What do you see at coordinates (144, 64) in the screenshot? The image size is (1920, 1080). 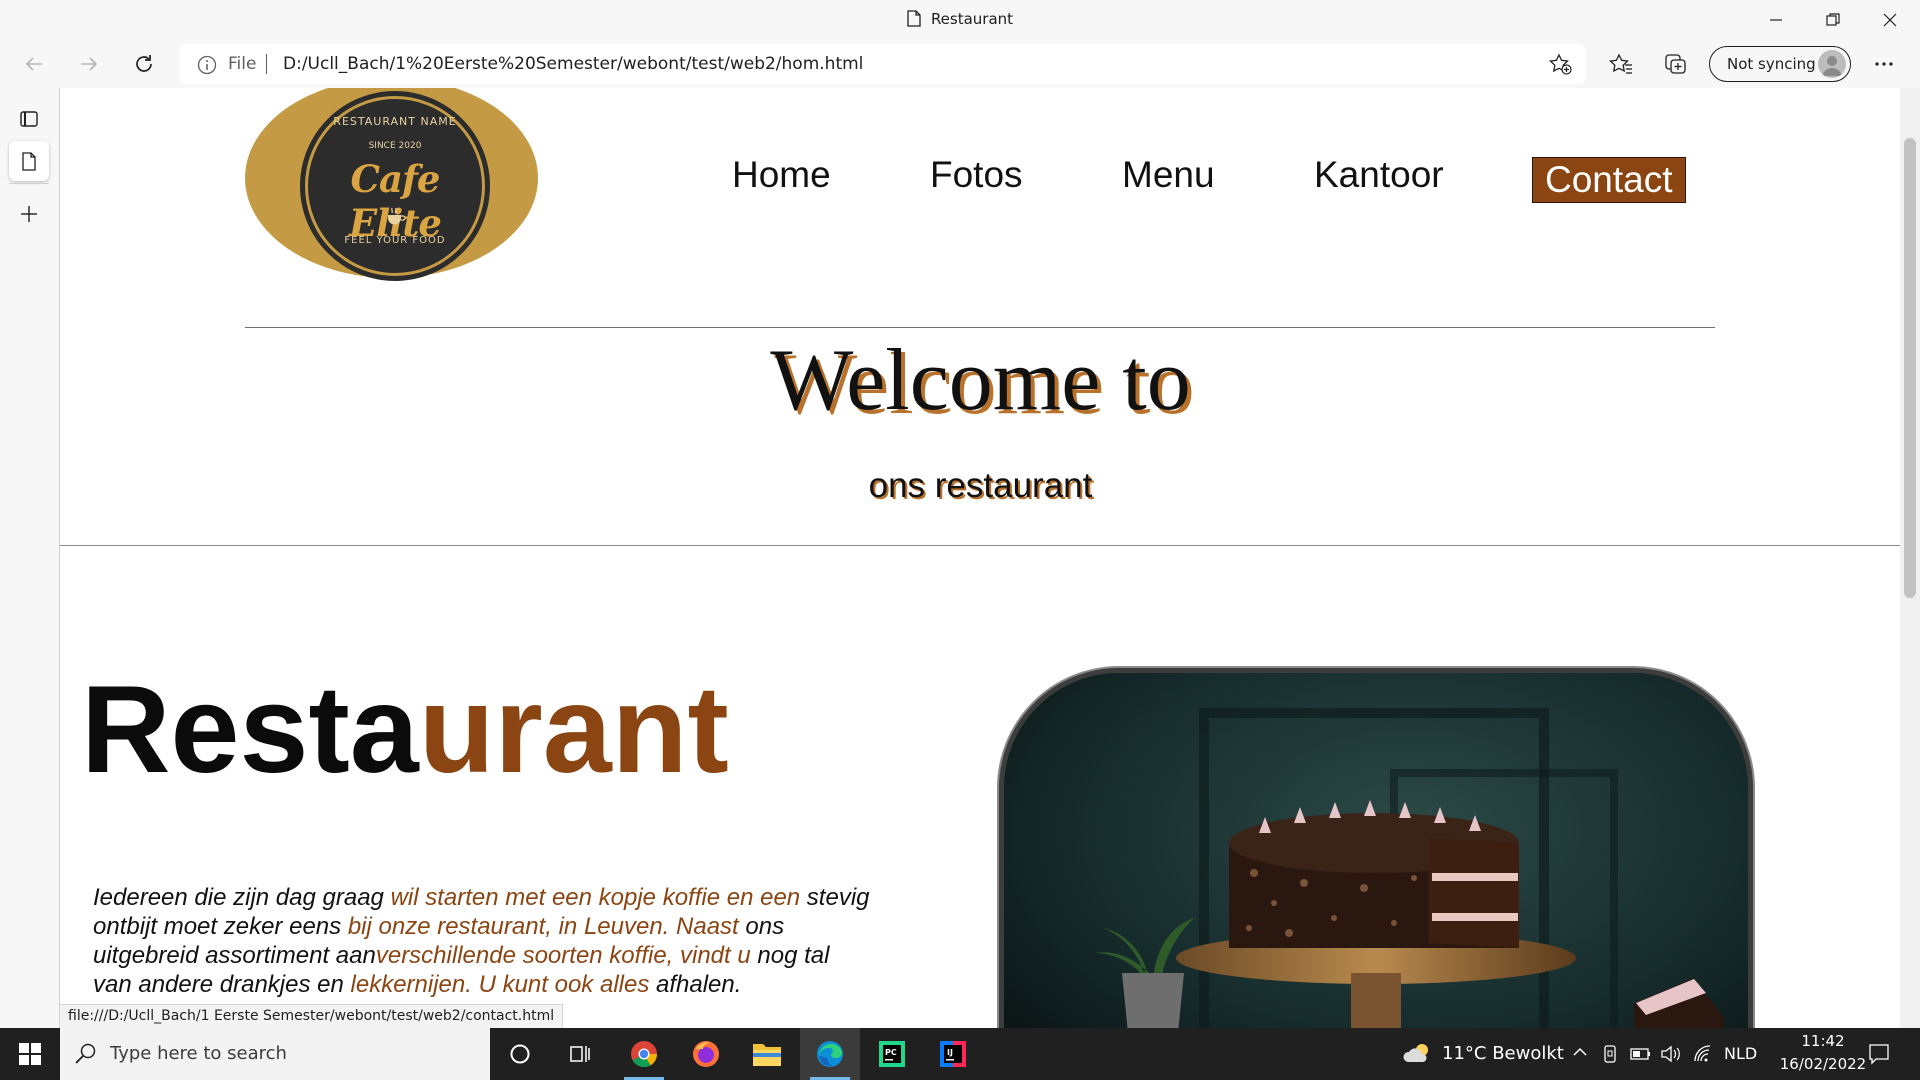 I see `refresh-button` at bounding box center [144, 64].